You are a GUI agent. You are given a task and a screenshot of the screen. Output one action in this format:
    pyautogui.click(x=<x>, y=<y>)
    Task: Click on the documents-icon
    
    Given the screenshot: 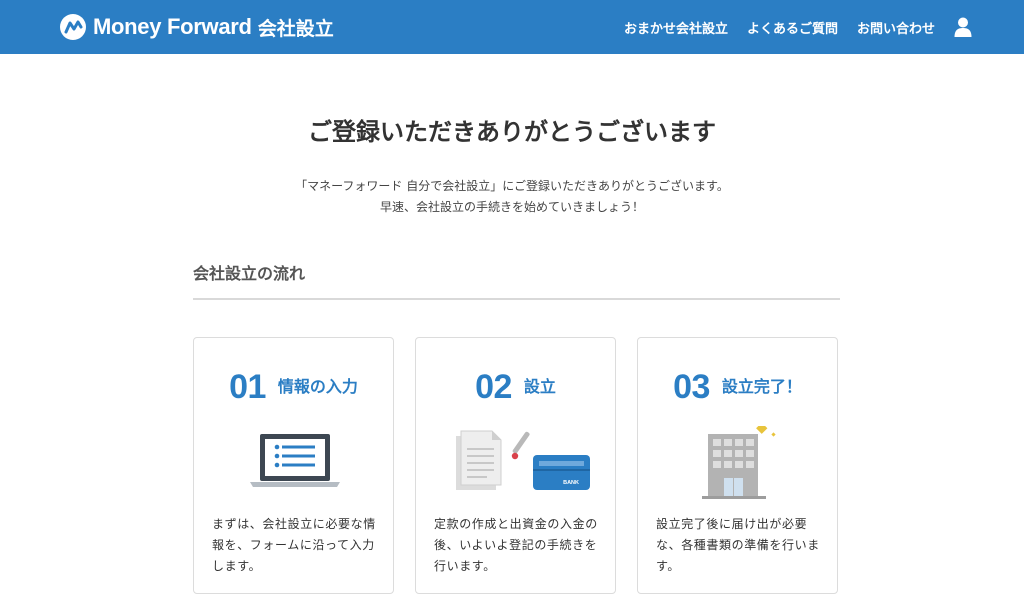 What is the action you would take?
    pyautogui.click(x=479, y=460)
    